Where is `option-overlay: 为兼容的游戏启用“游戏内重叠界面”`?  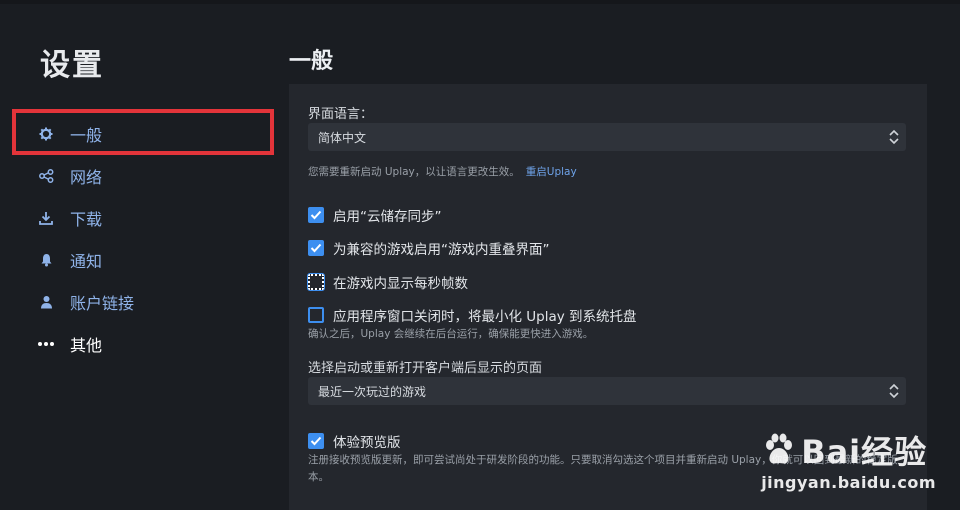
option-overlay: 为兼容的游戏启用“游戏内重叠界面” is located at coordinates (429, 248).